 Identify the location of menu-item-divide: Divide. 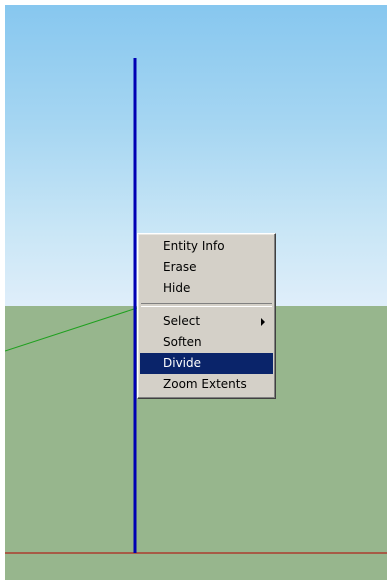
(206, 363).